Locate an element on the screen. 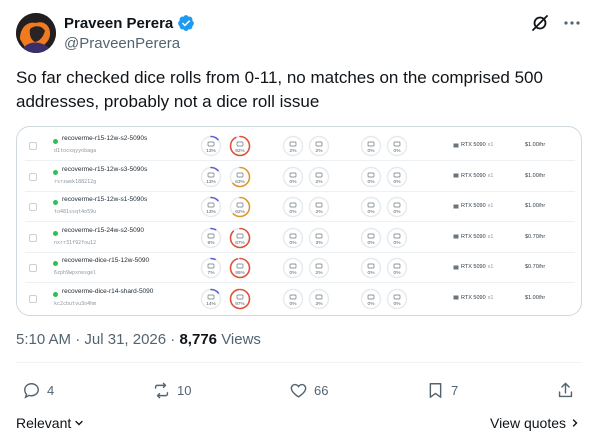  instance-id: rsrzwek188212g is located at coordinates (75, 181).